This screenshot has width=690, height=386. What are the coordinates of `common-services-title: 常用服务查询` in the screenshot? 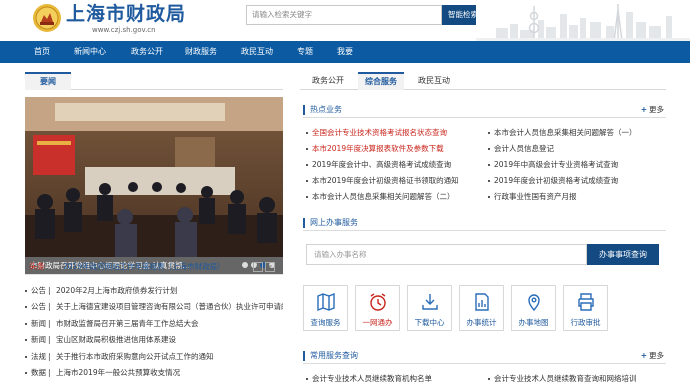 It's located at (334, 355).